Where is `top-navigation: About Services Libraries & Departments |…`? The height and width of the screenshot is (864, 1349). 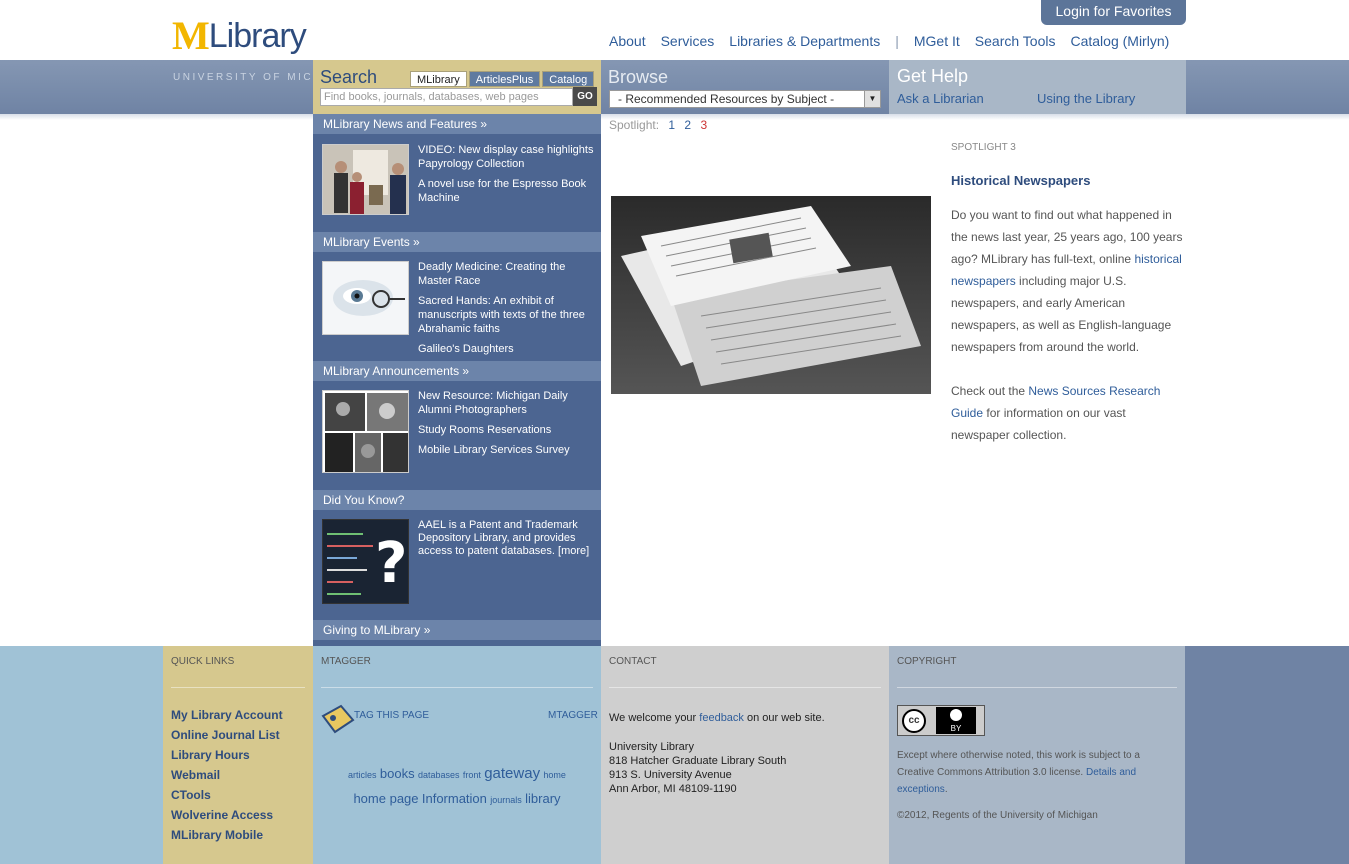 top-navigation: About Services Libraries & Departments |… is located at coordinates (896, 41).